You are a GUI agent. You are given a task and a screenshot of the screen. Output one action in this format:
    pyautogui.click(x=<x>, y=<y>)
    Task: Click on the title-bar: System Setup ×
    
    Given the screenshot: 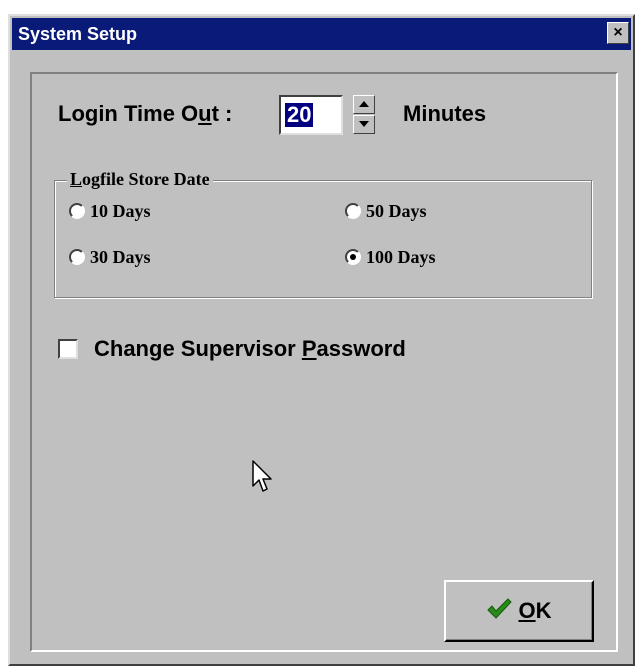 What is the action you would take?
    pyautogui.click(x=321, y=34)
    